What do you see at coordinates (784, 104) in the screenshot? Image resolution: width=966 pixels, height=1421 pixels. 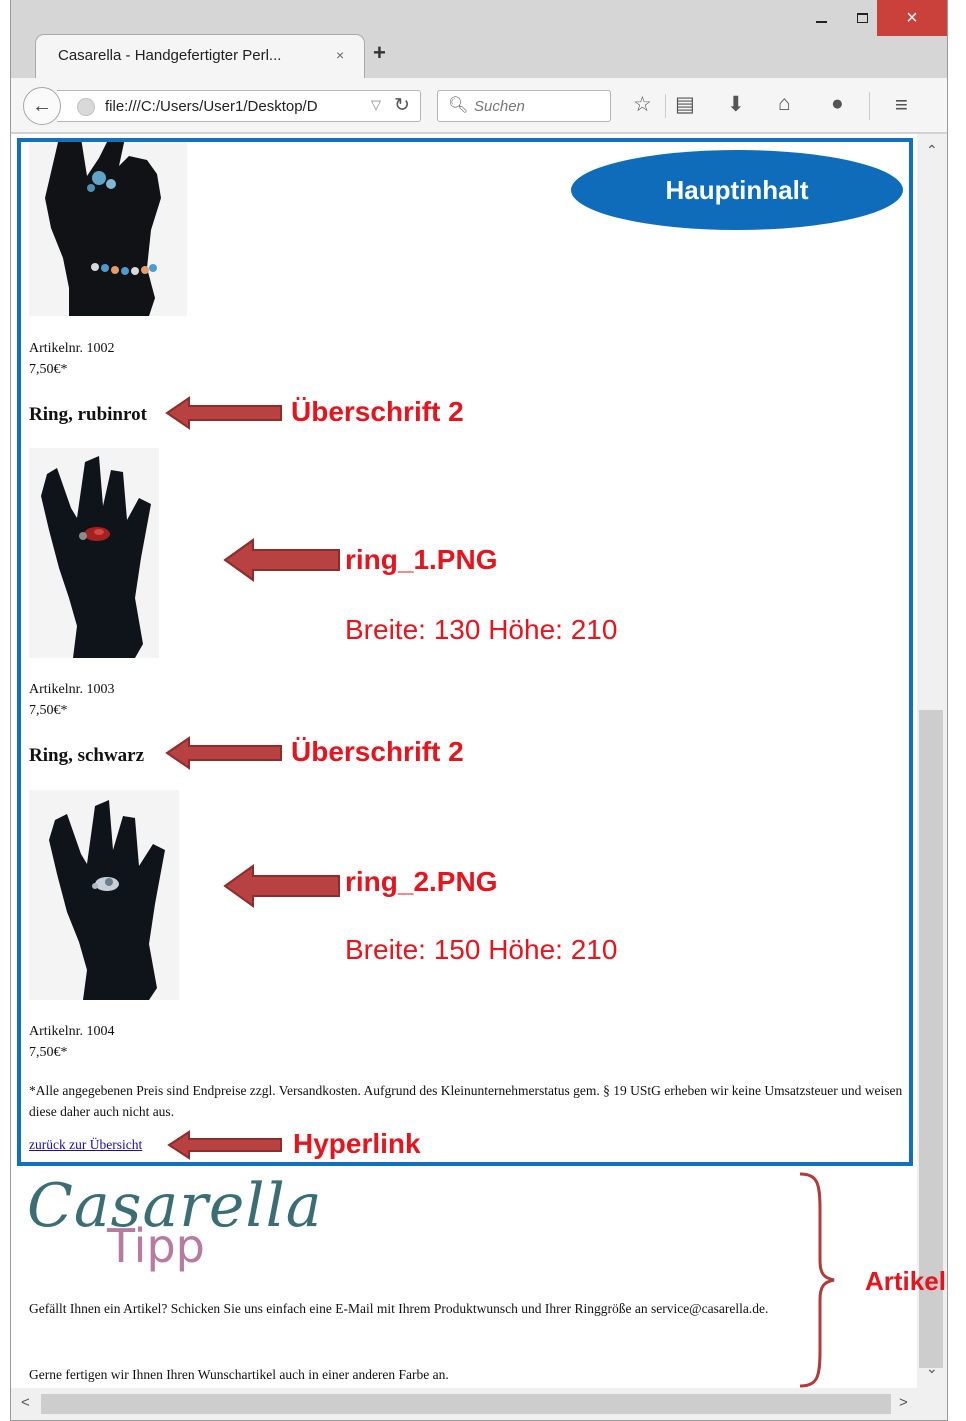 I see `home-icon: ⌂` at bounding box center [784, 104].